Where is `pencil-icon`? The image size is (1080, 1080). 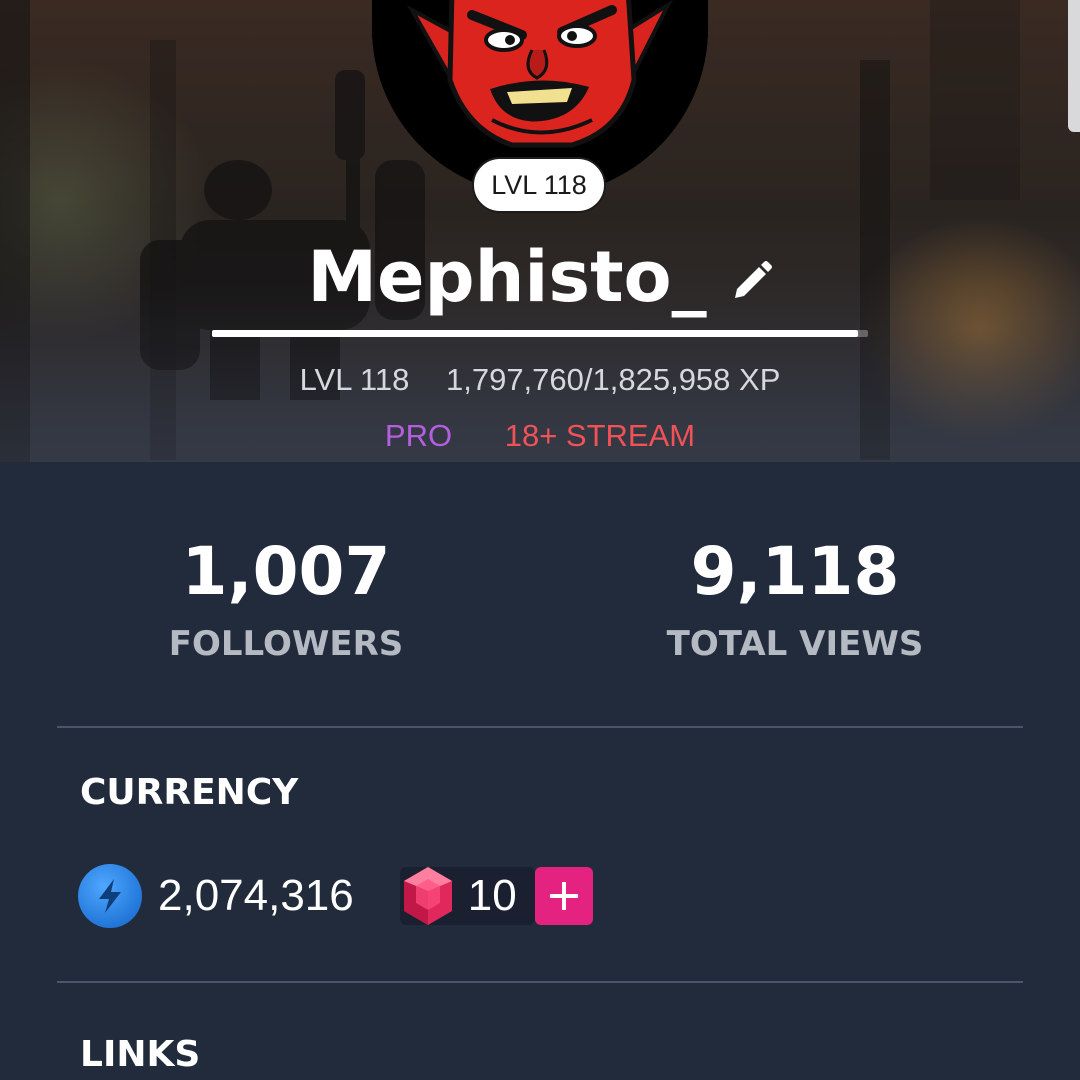
pencil-icon is located at coordinates (753, 279).